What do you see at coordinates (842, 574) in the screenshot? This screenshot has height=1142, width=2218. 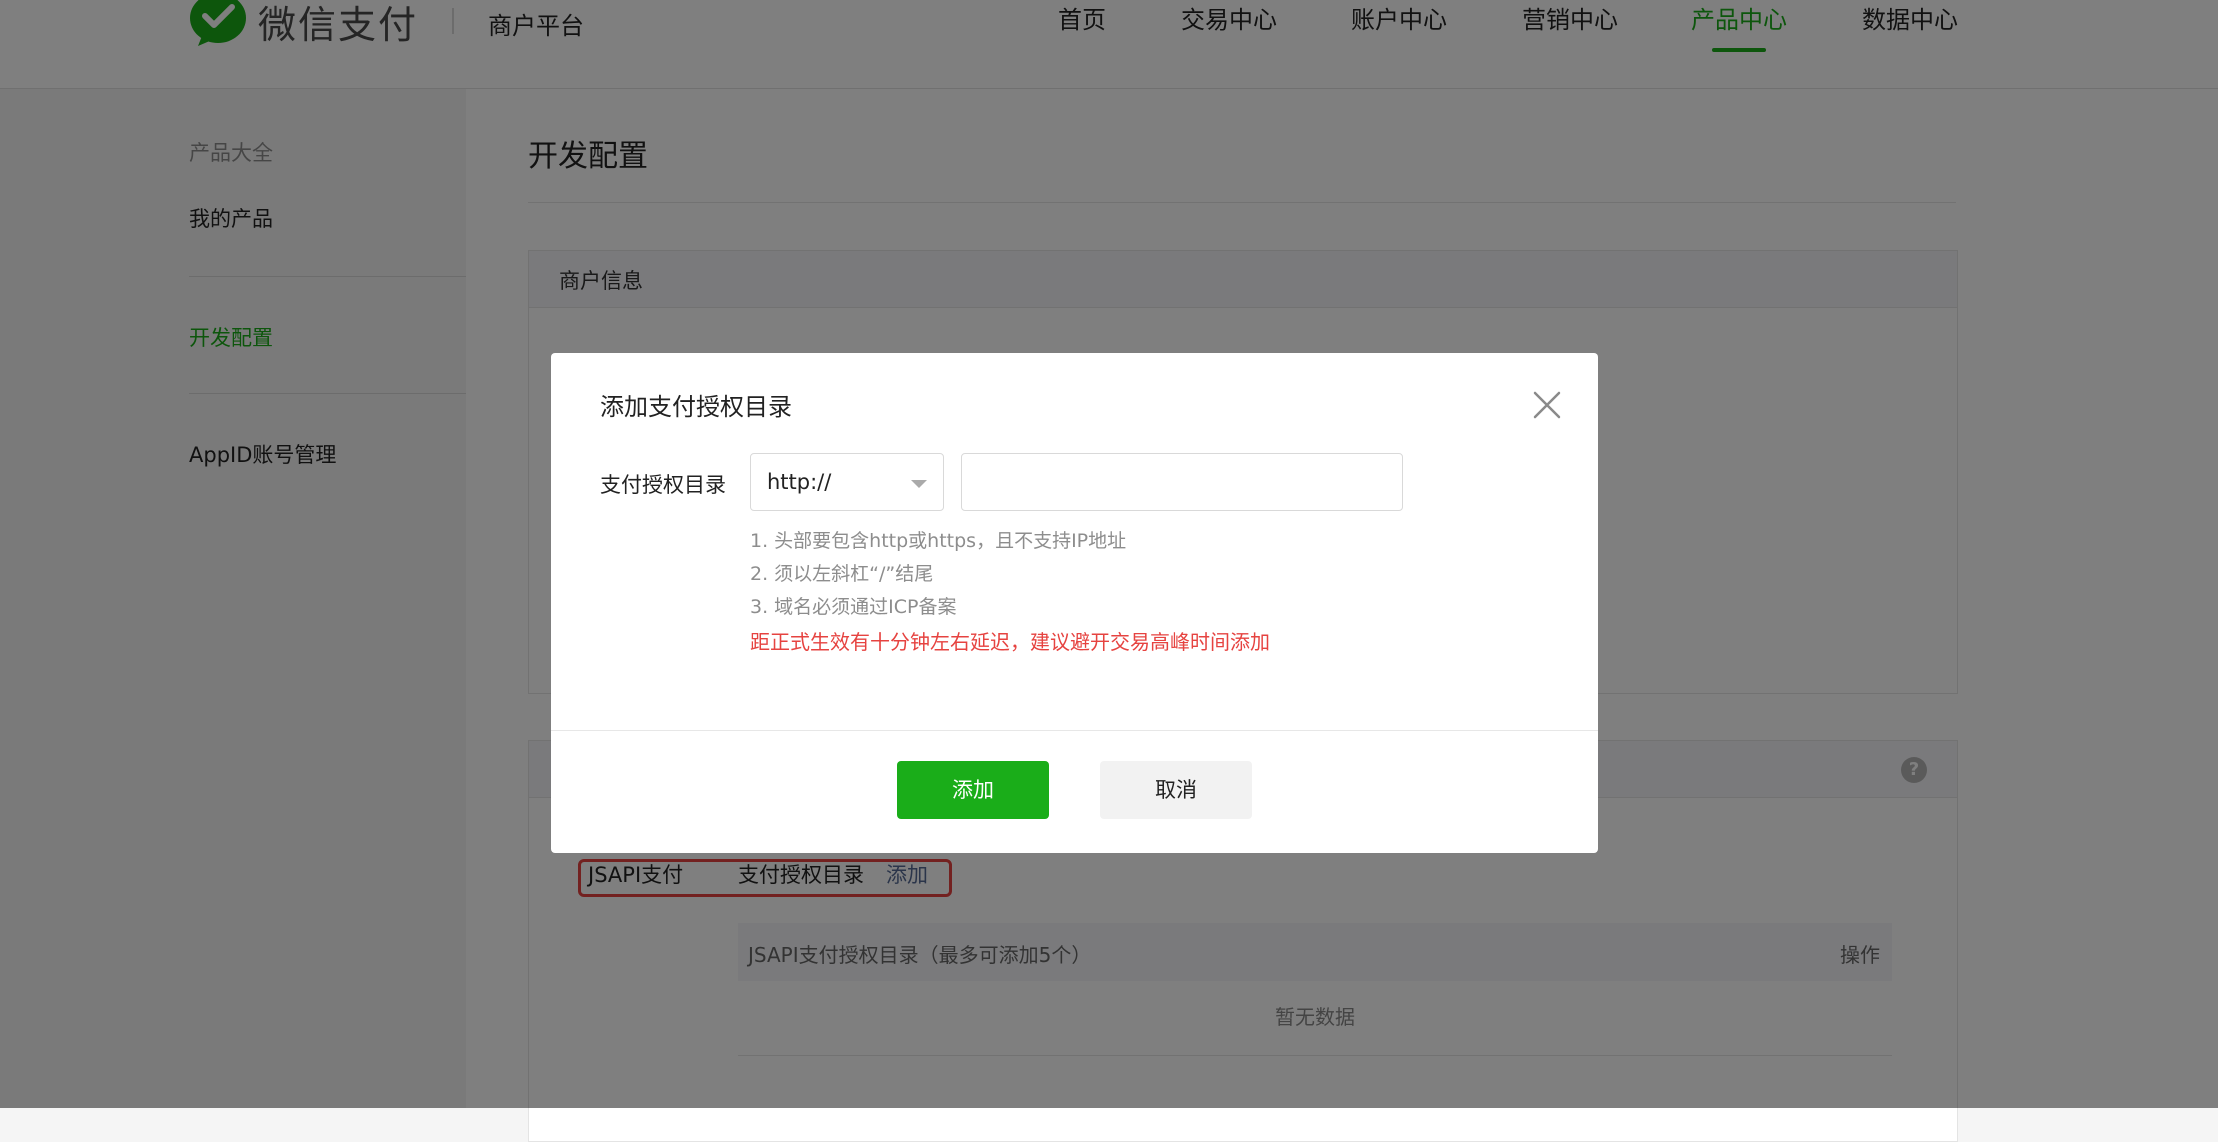 I see `tip-item: 2. 须以左斜杠“/”结尾` at bounding box center [842, 574].